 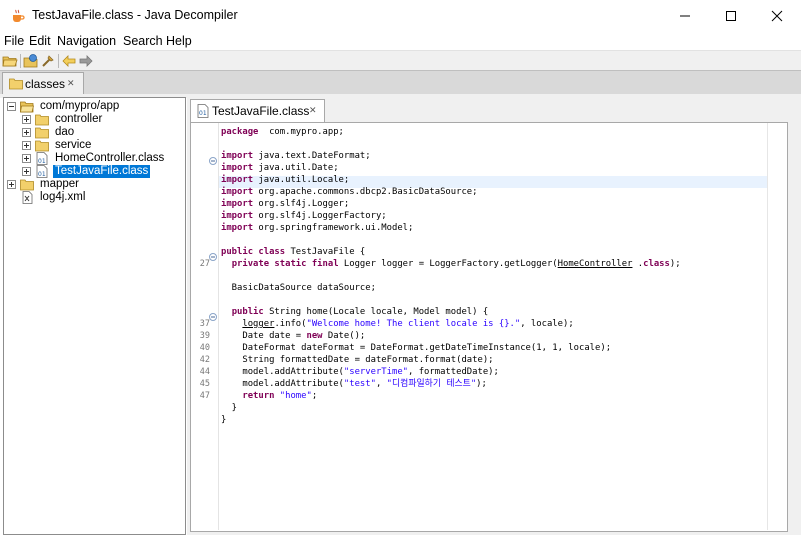 I want to click on code-token: , formattedDate);, so click(x=453, y=372).